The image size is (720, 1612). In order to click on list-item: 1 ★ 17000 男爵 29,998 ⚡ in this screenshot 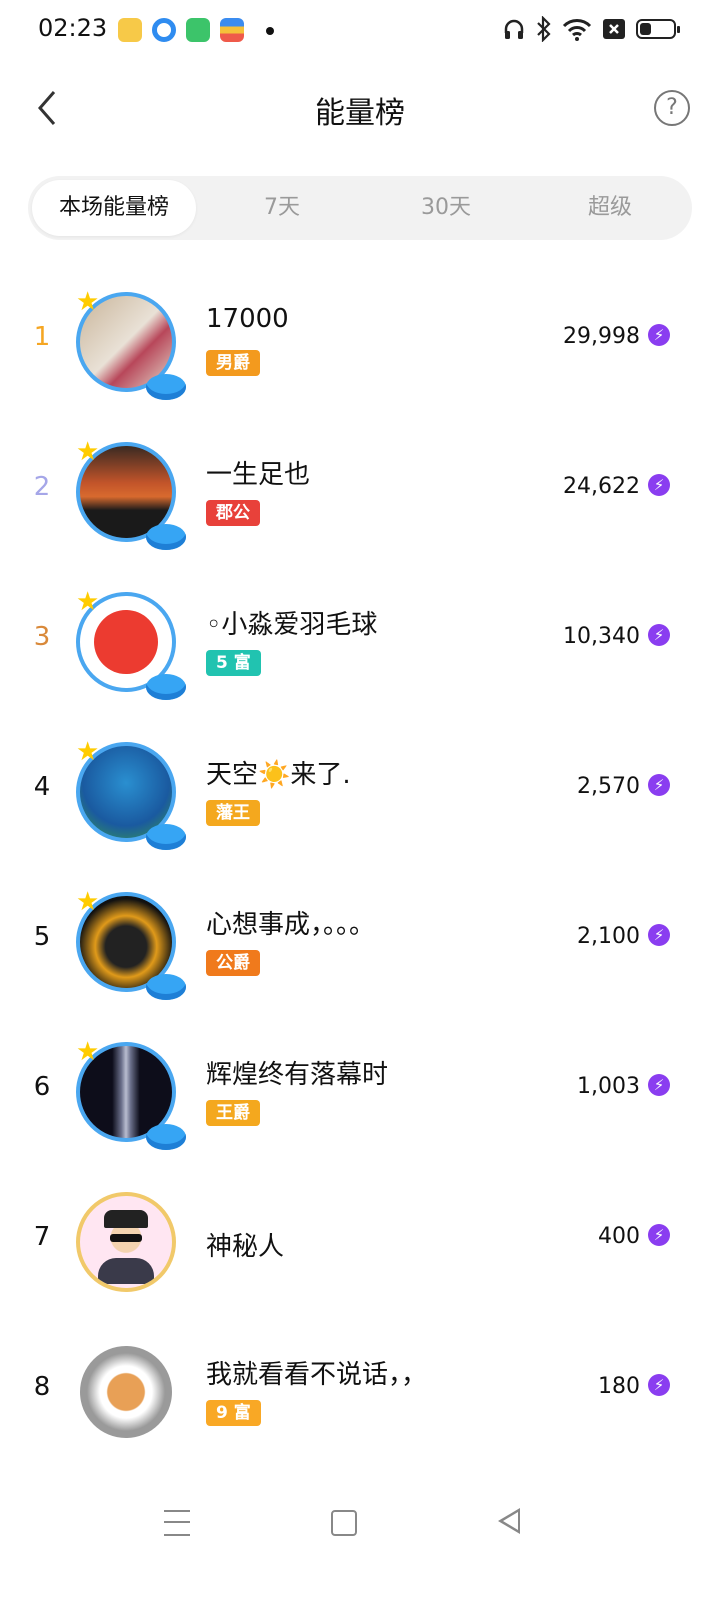, I will do `click(360, 339)`.